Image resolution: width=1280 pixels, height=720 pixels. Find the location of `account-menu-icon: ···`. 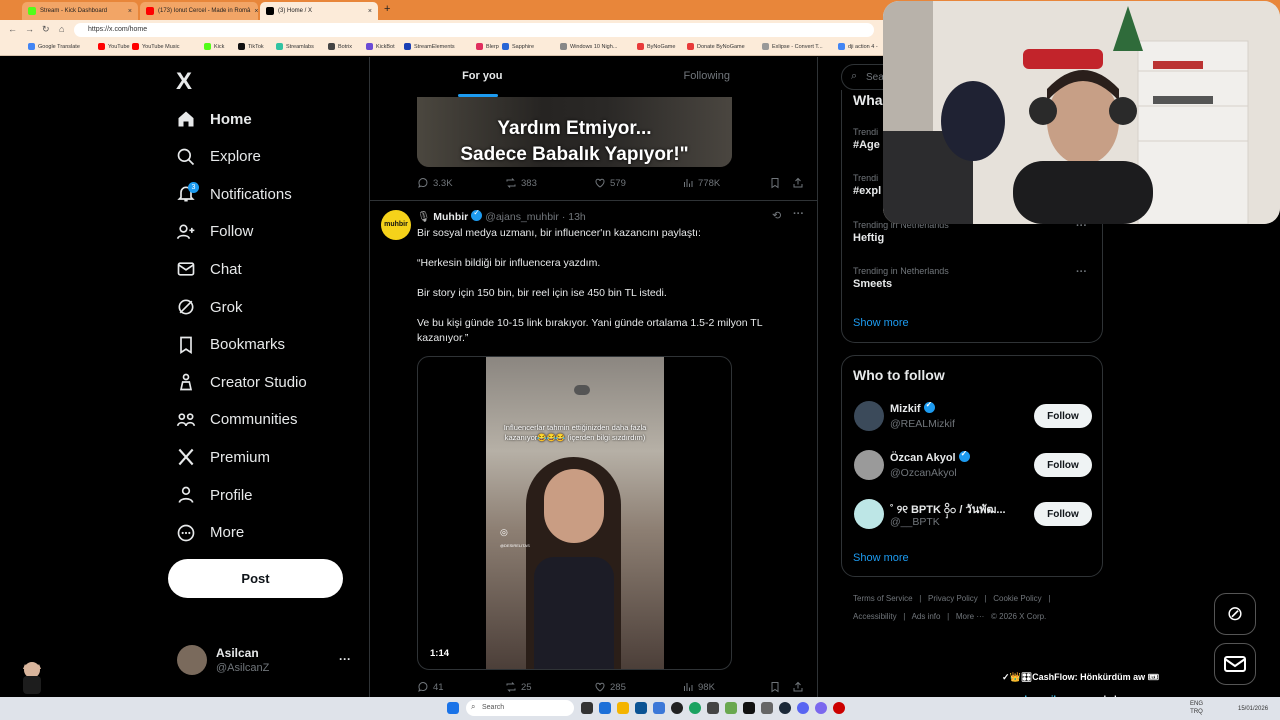

account-menu-icon: ··· is located at coordinates (345, 659).